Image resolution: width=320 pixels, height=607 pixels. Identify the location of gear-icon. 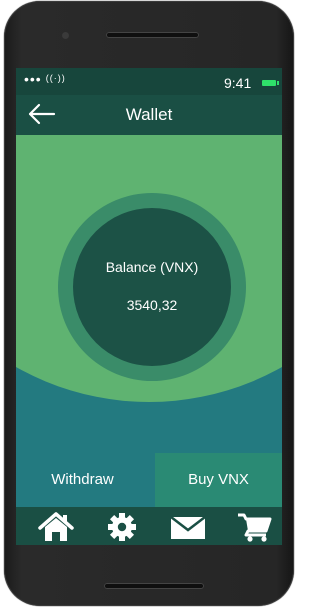
(122, 527).